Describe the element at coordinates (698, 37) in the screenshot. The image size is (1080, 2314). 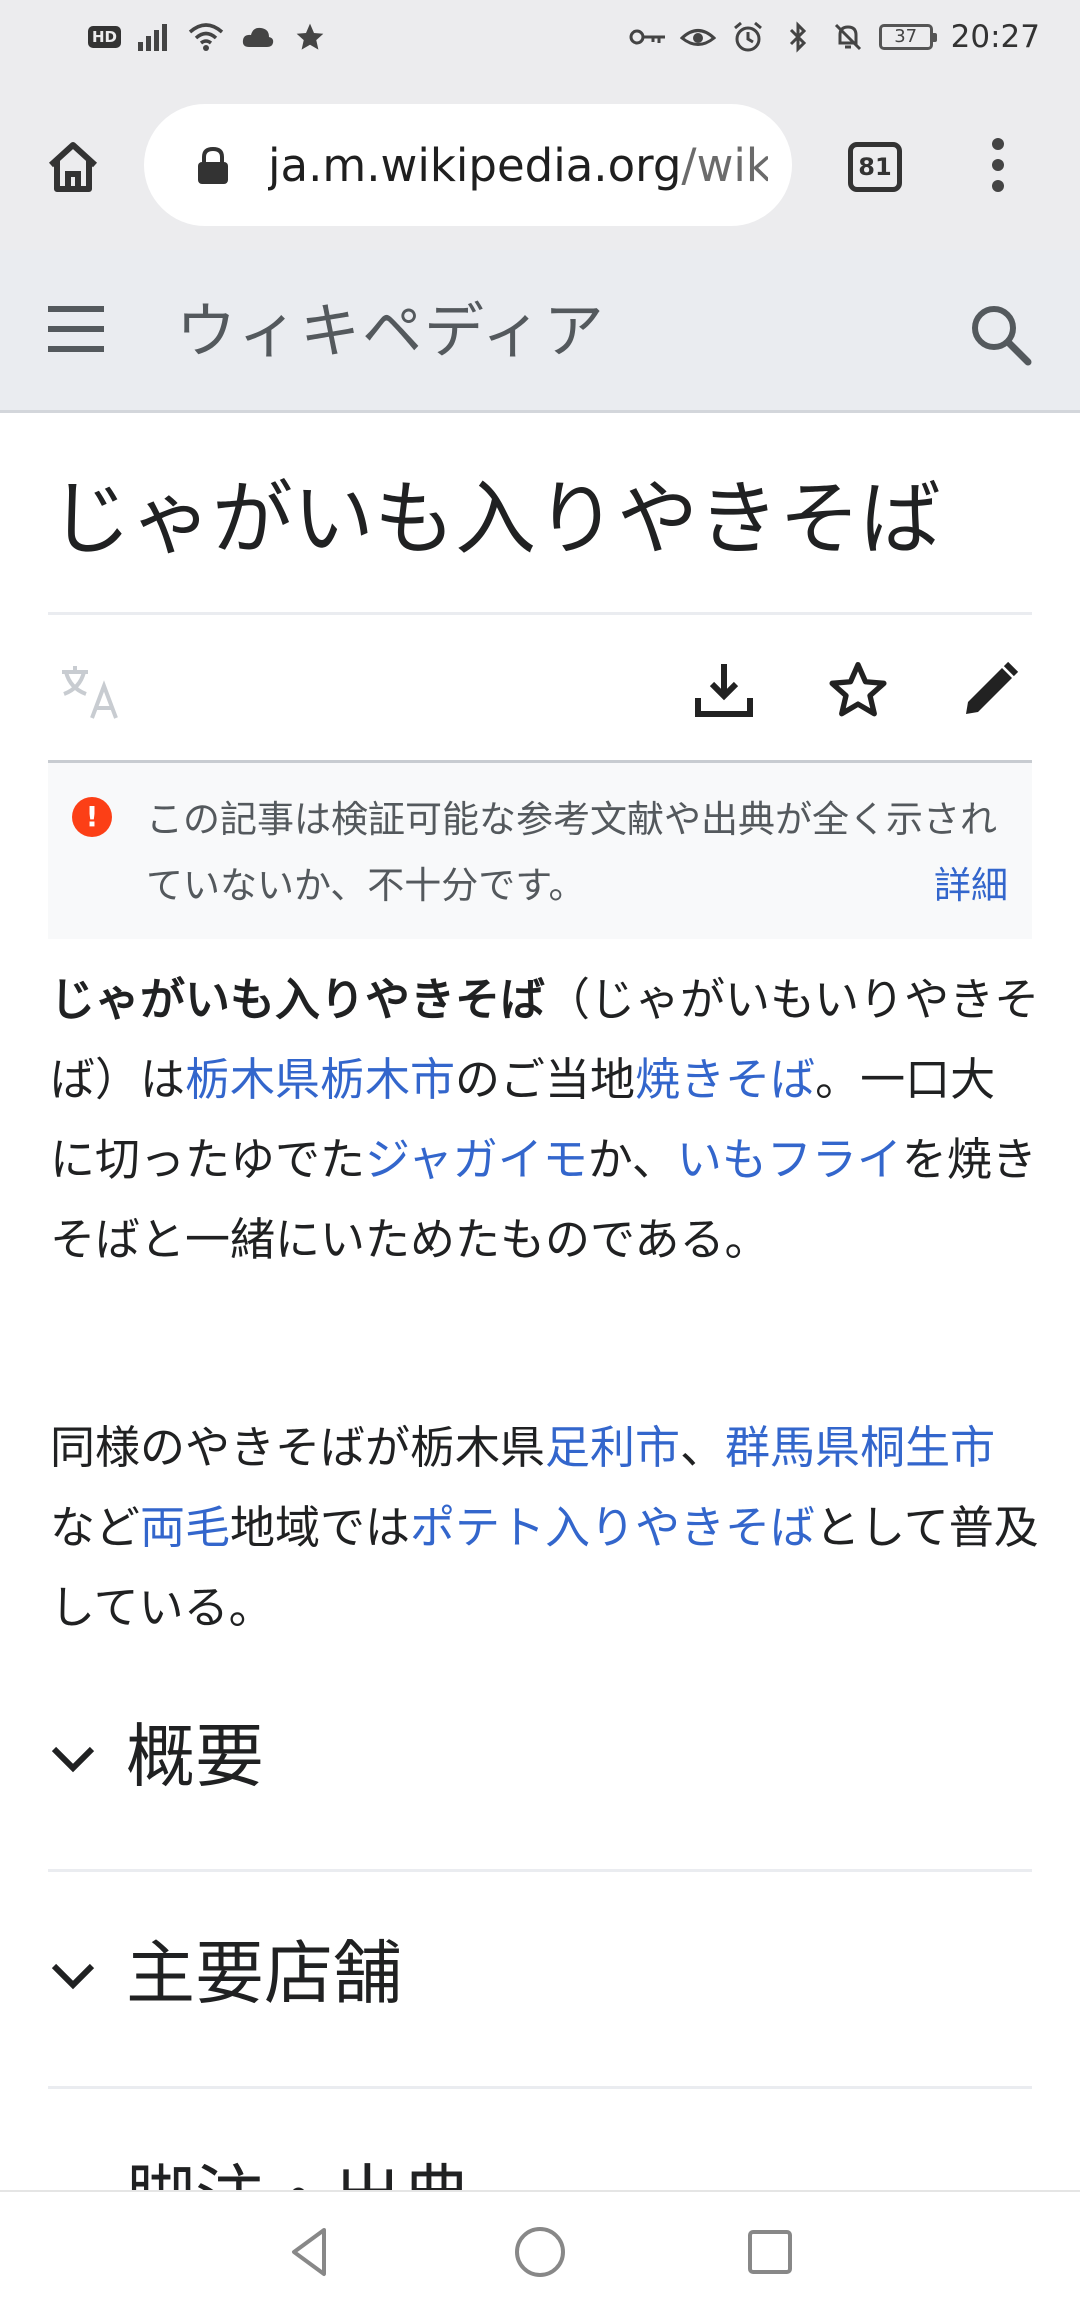
I see `eye-icon` at that location.